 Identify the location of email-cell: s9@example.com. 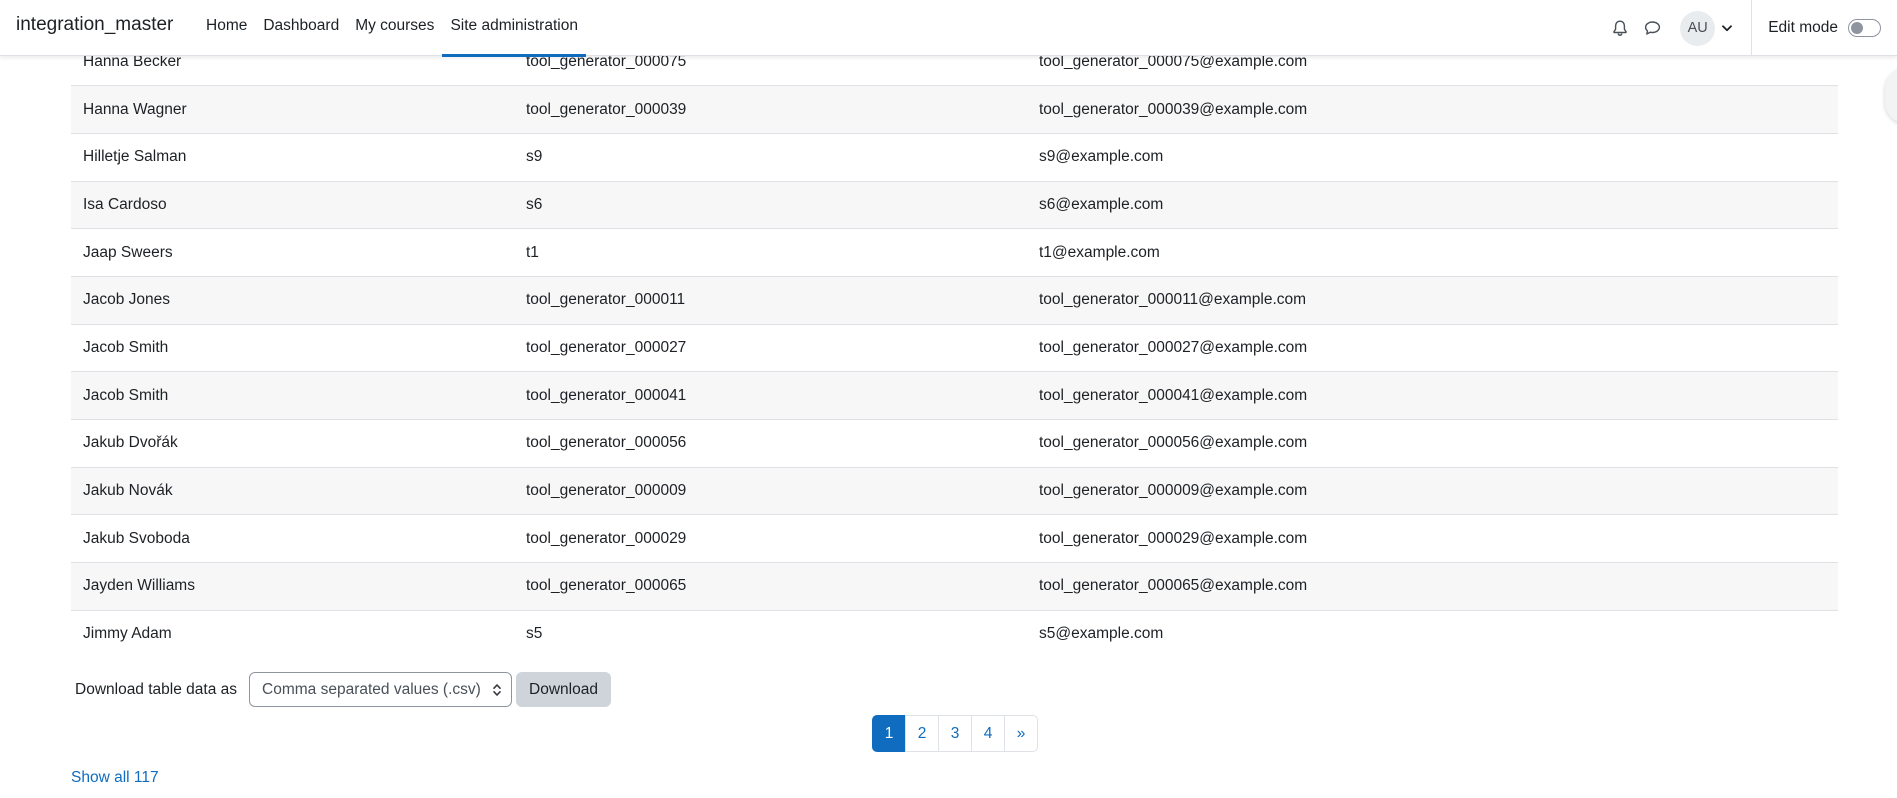
(1432, 157).